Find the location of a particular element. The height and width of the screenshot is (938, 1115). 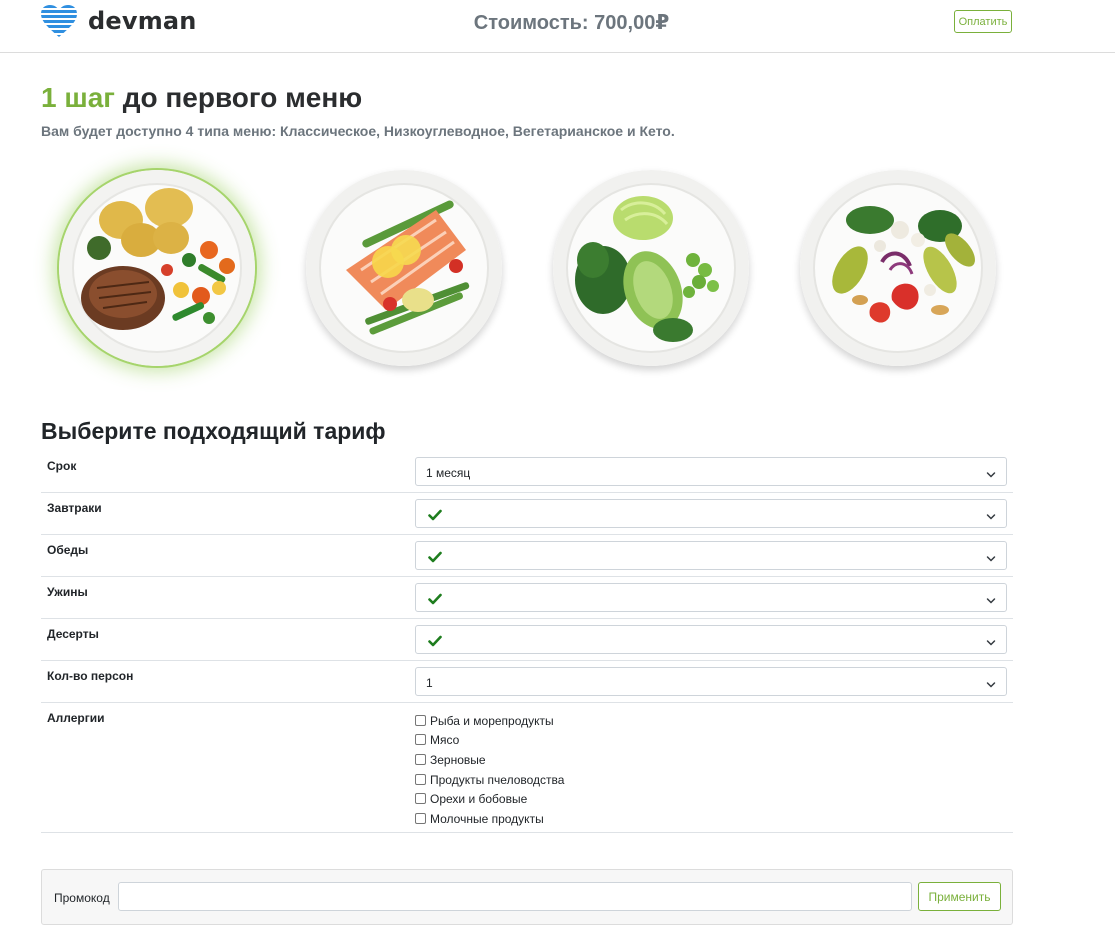

persons-select: 1 is located at coordinates (711, 681).